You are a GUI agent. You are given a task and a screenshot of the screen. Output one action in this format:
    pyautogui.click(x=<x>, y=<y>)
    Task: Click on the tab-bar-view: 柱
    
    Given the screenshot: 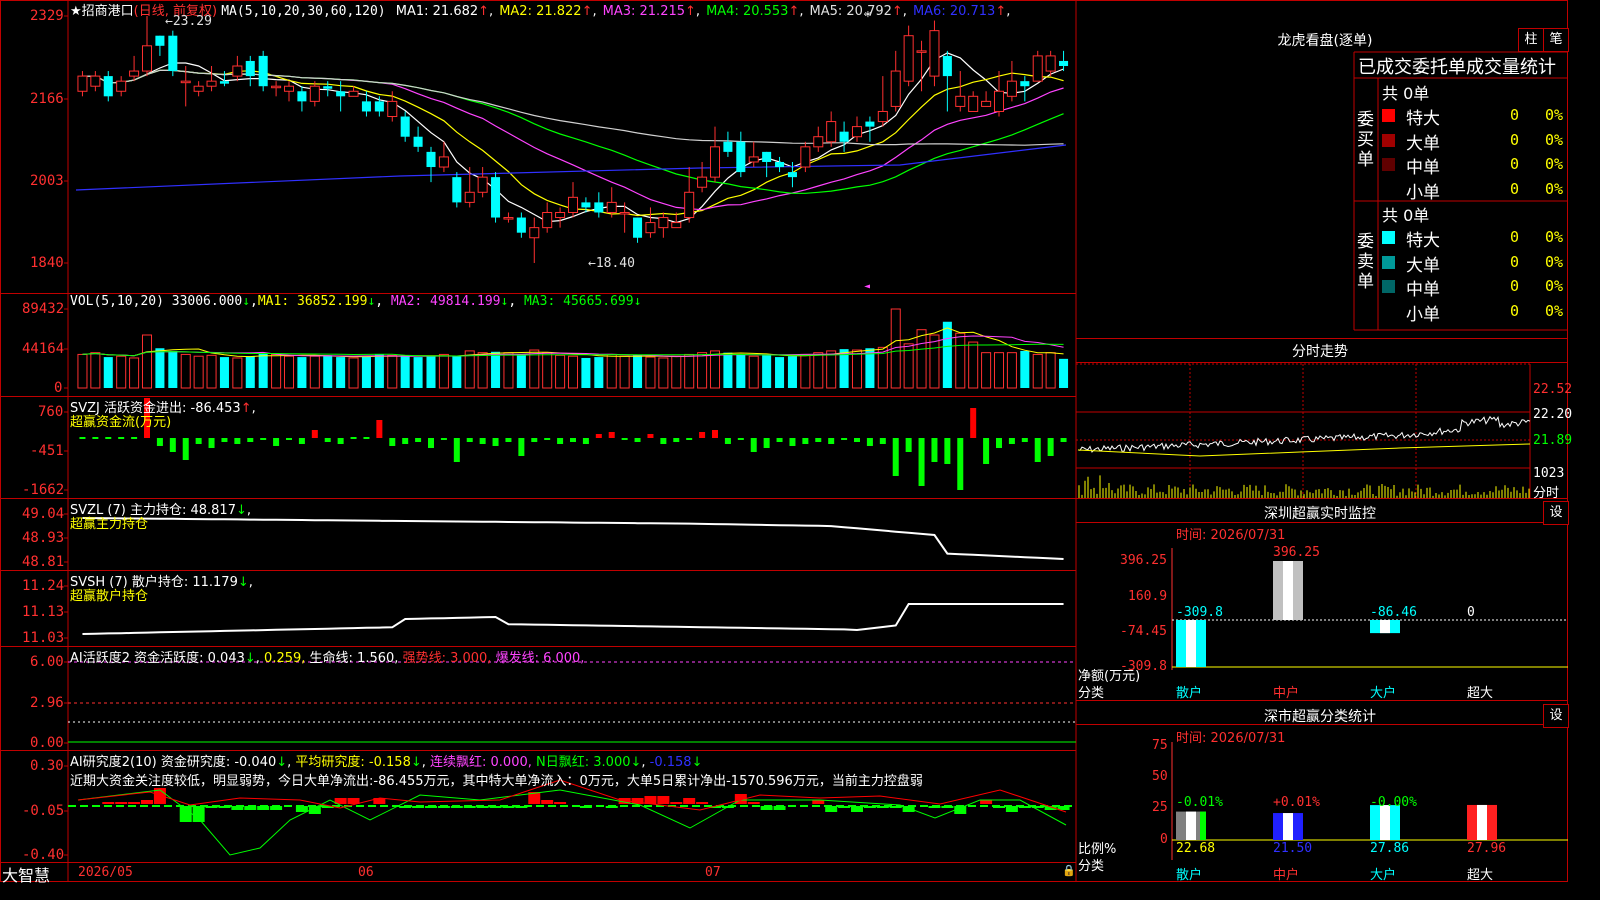 What is the action you would take?
    pyautogui.click(x=1531, y=40)
    